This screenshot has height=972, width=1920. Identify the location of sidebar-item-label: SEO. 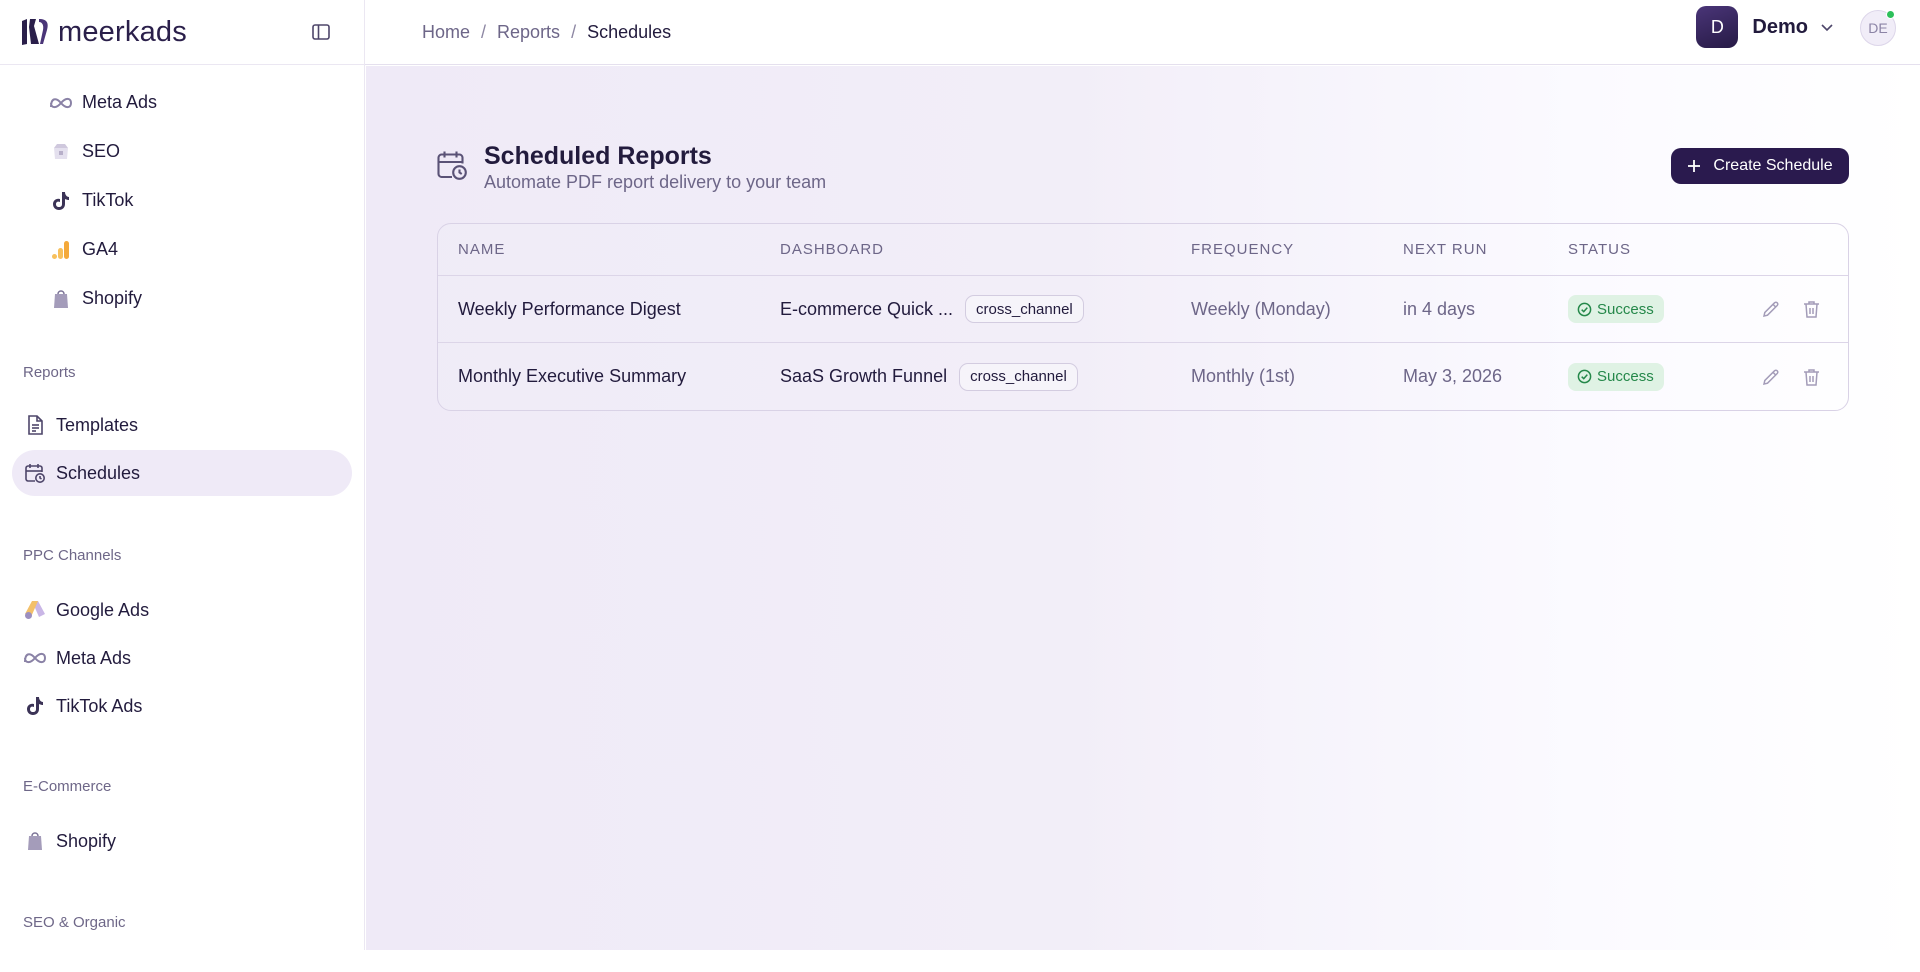
(101, 151).